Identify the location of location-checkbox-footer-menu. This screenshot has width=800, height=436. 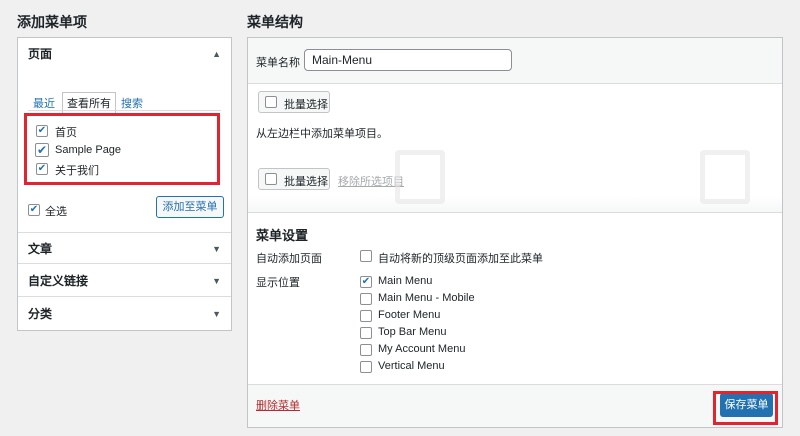
(366, 316).